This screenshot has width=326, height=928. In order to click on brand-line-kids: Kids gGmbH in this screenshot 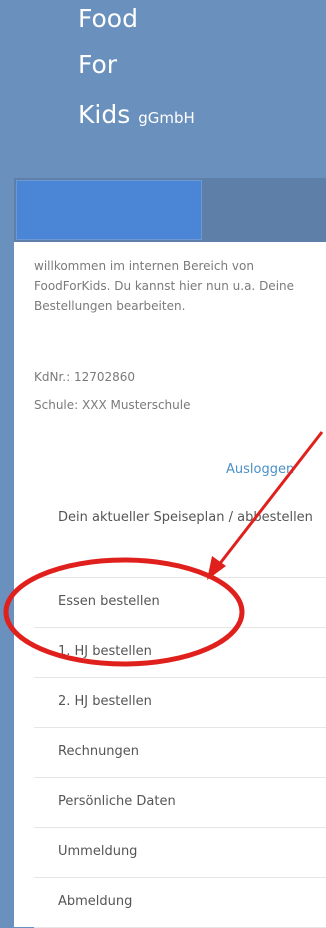, I will do `click(136, 116)`.